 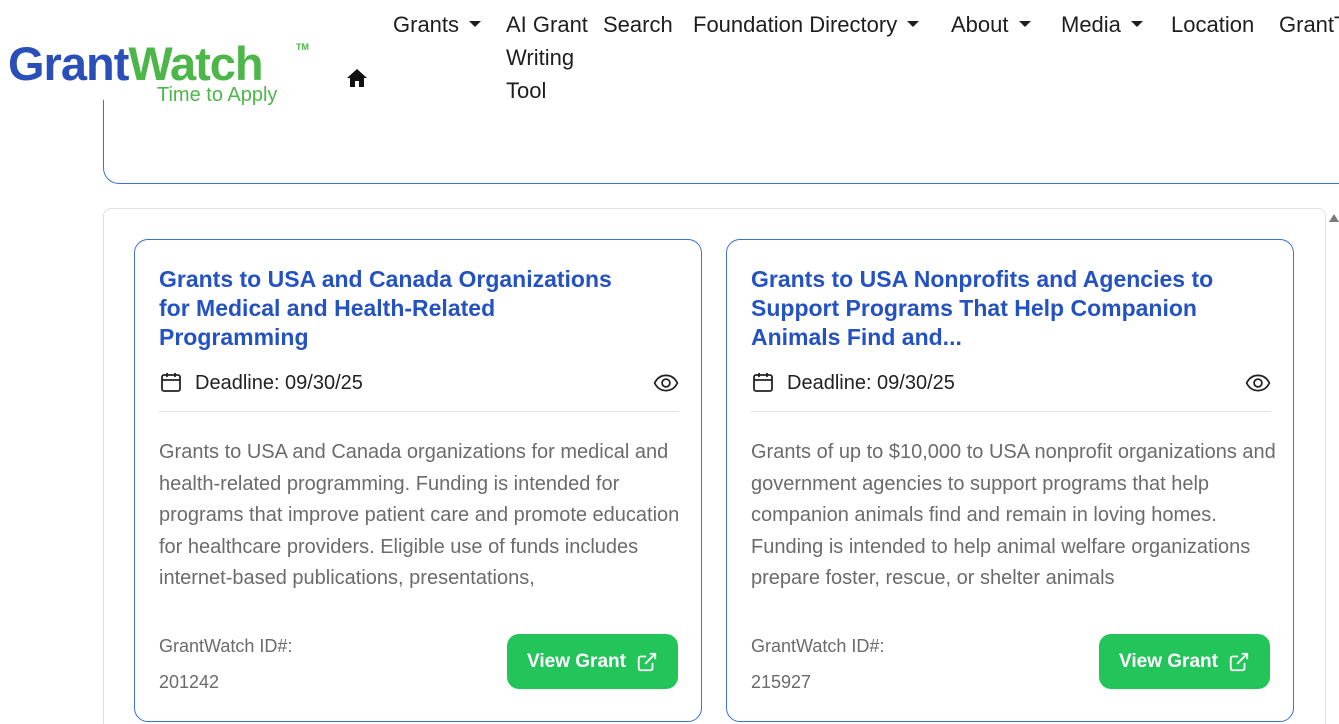 What do you see at coordinates (302, 47) in the screenshot?
I see `logo-trademark: TM` at bounding box center [302, 47].